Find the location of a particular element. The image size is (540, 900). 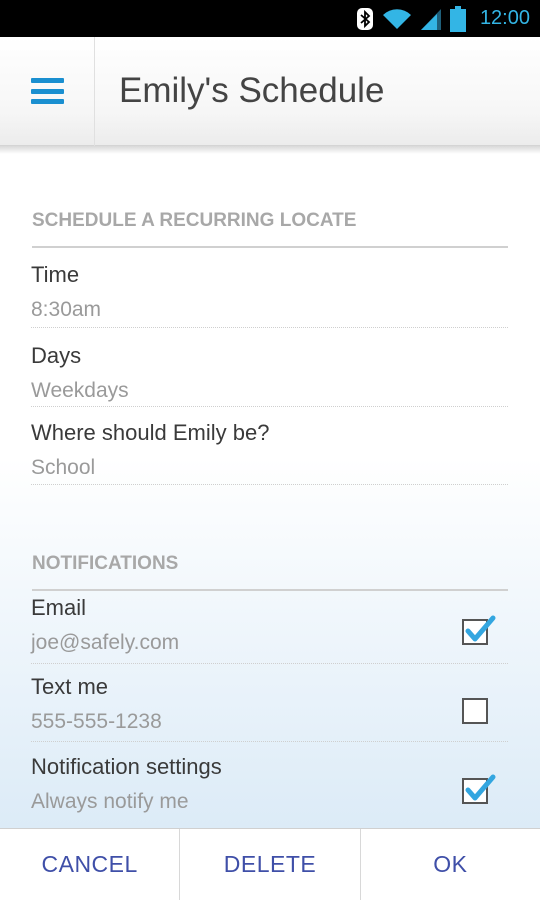

bottom-button-bar: CANCEL DELETE OK is located at coordinates (270, 864).